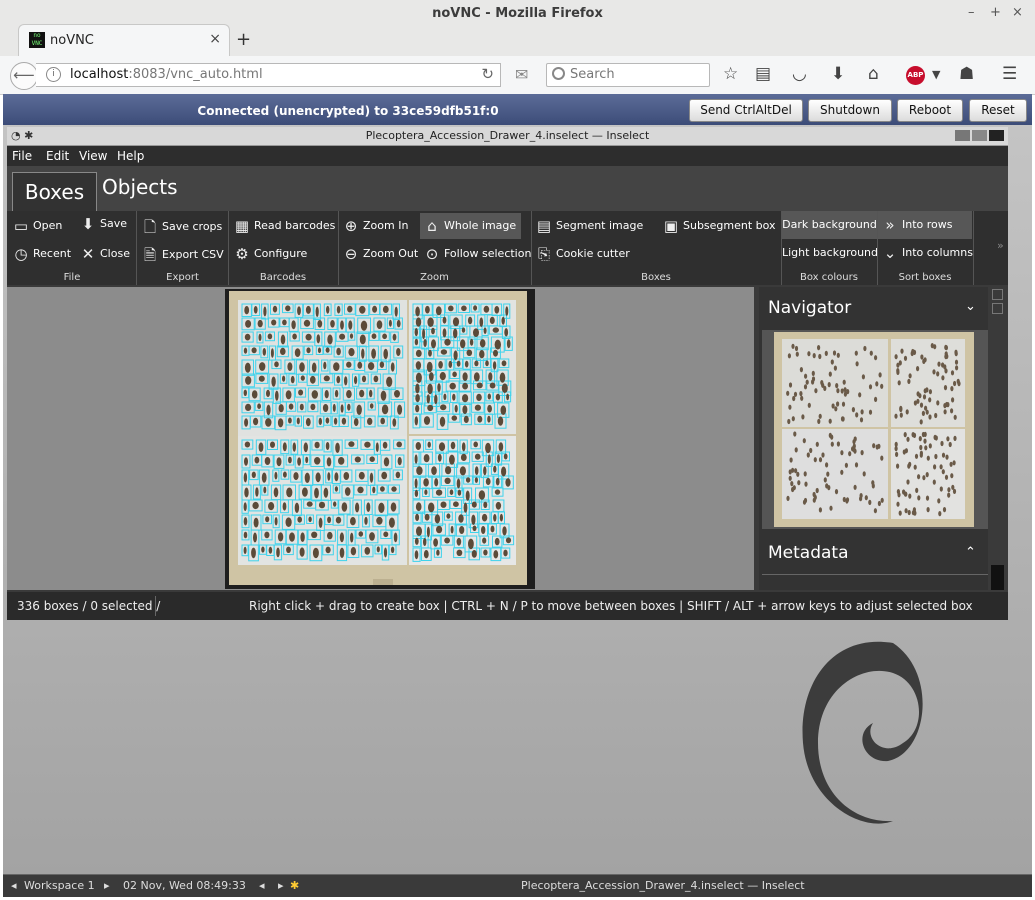  I want to click on reload-icon: ↻, so click(487, 74).